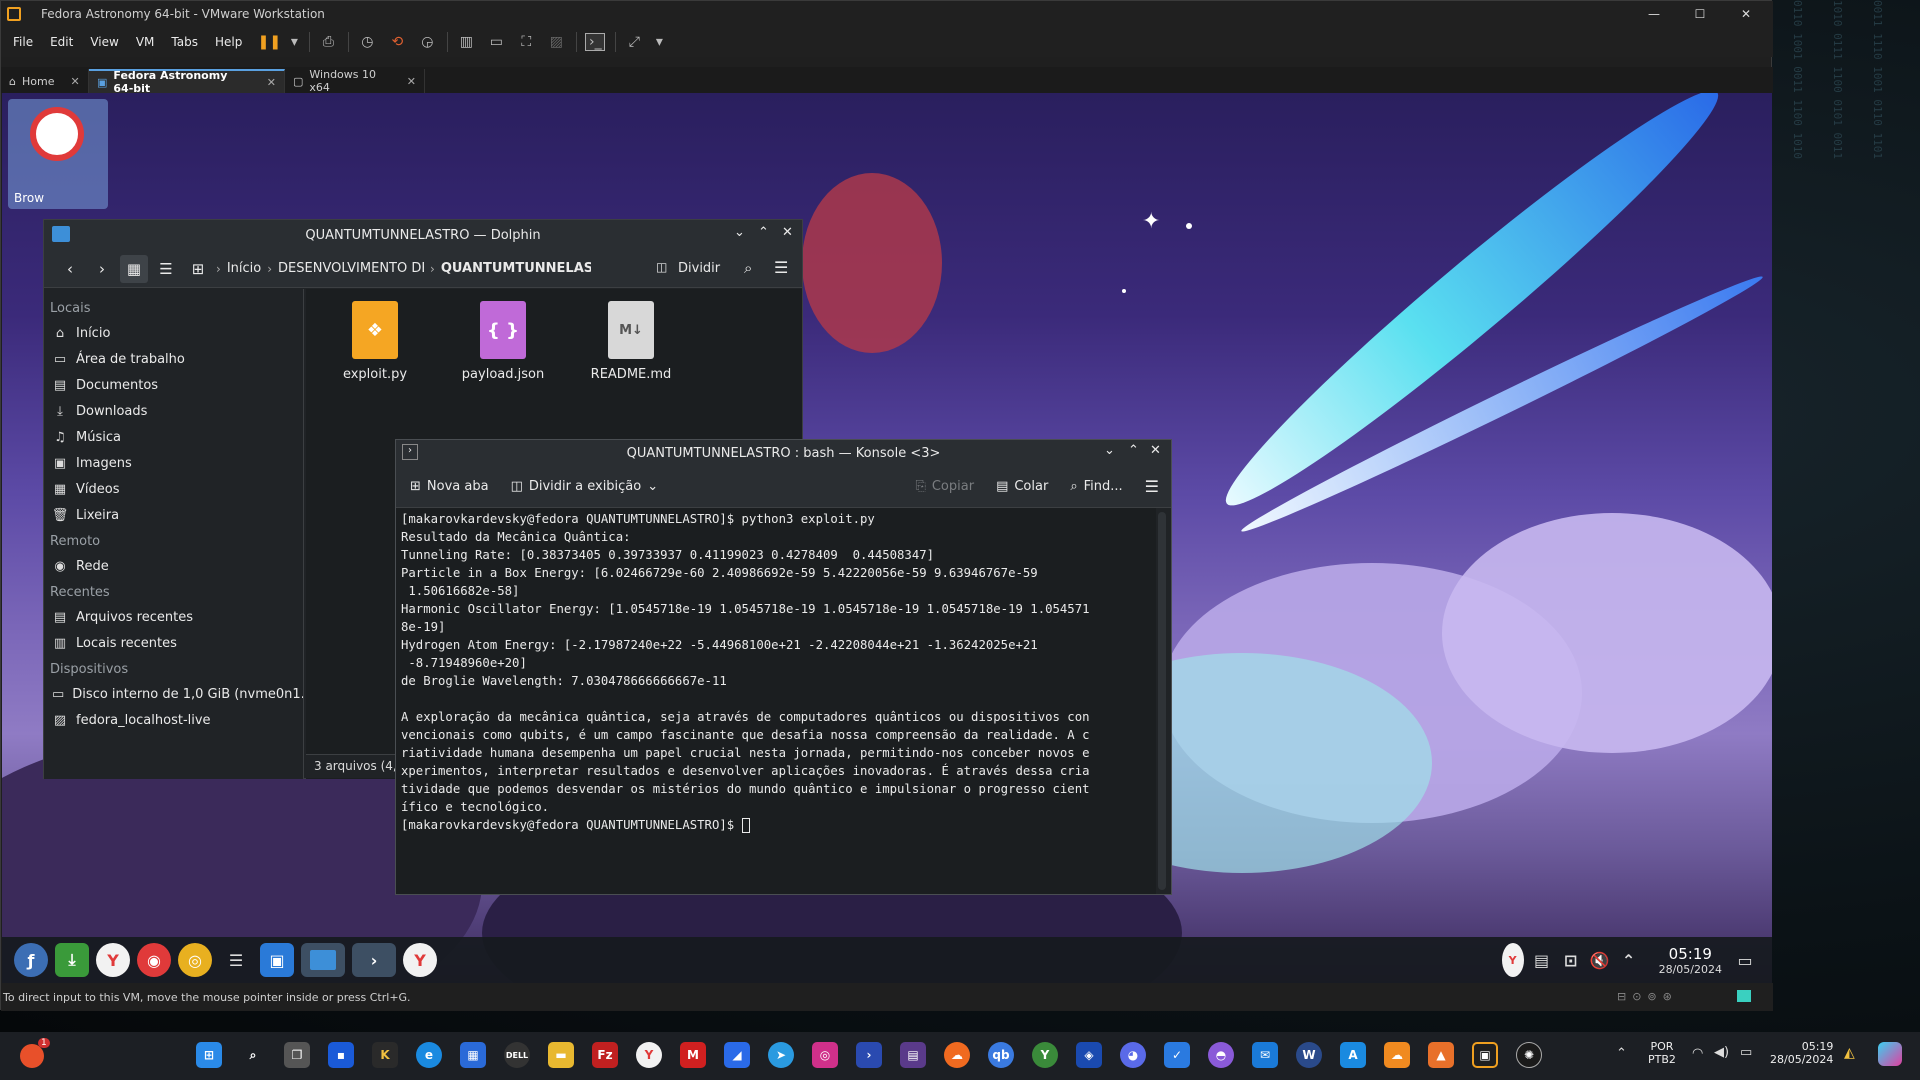 The width and height of the screenshot is (1920, 1080). I want to click on menu-file: File, so click(23, 42).